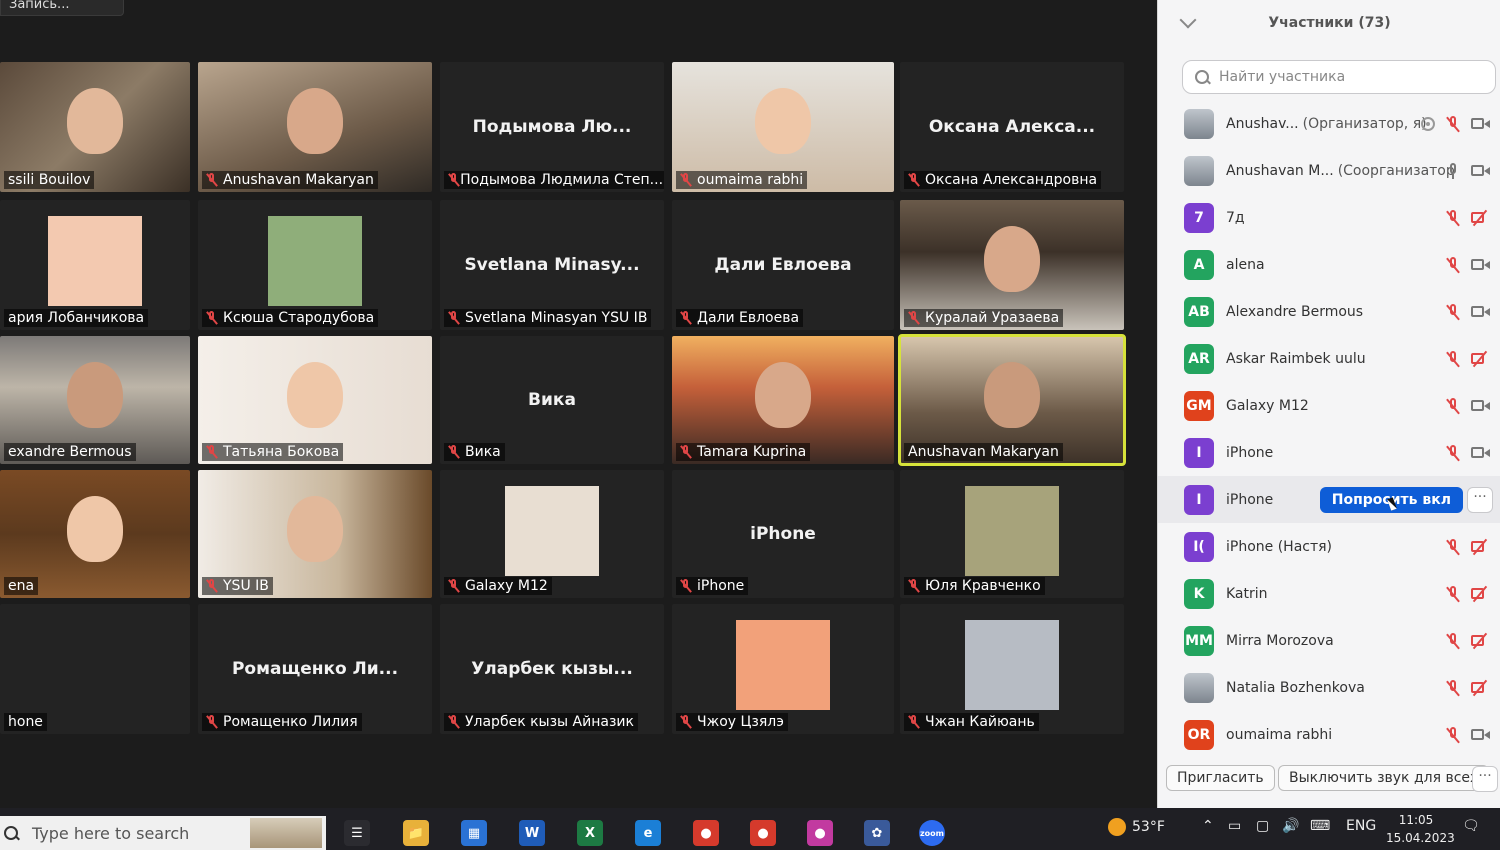 The height and width of the screenshot is (850, 1500). I want to click on video-tile: Куралай Уразаева, so click(1012, 265).